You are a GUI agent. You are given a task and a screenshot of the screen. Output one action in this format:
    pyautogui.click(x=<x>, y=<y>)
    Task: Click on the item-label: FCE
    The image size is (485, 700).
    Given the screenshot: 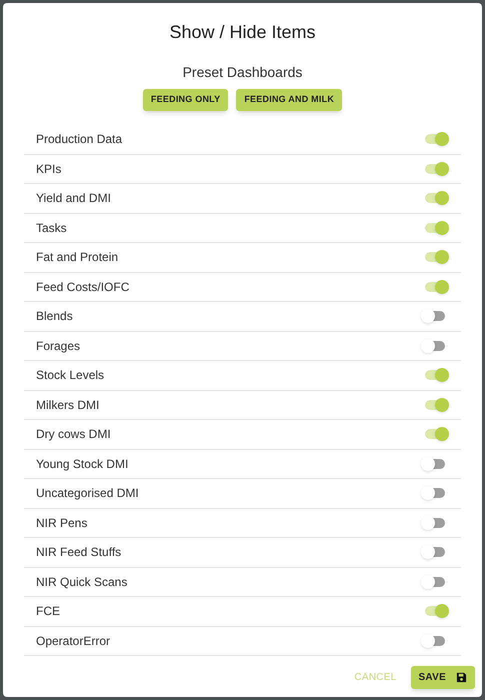 What is the action you would take?
    pyautogui.click(x=48, y=611)
    